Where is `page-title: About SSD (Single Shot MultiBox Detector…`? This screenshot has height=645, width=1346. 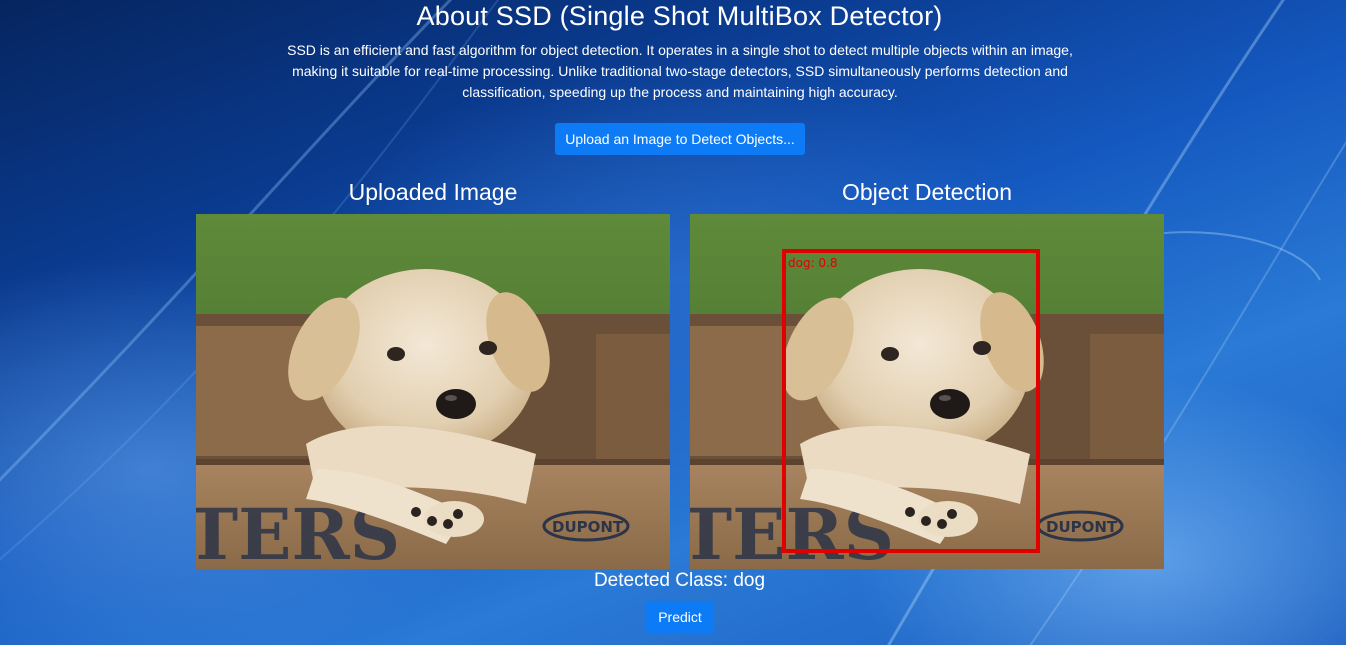 page-title: About SSD (Single Shot MultiBox Detector… is located at coordinates (679, 16).